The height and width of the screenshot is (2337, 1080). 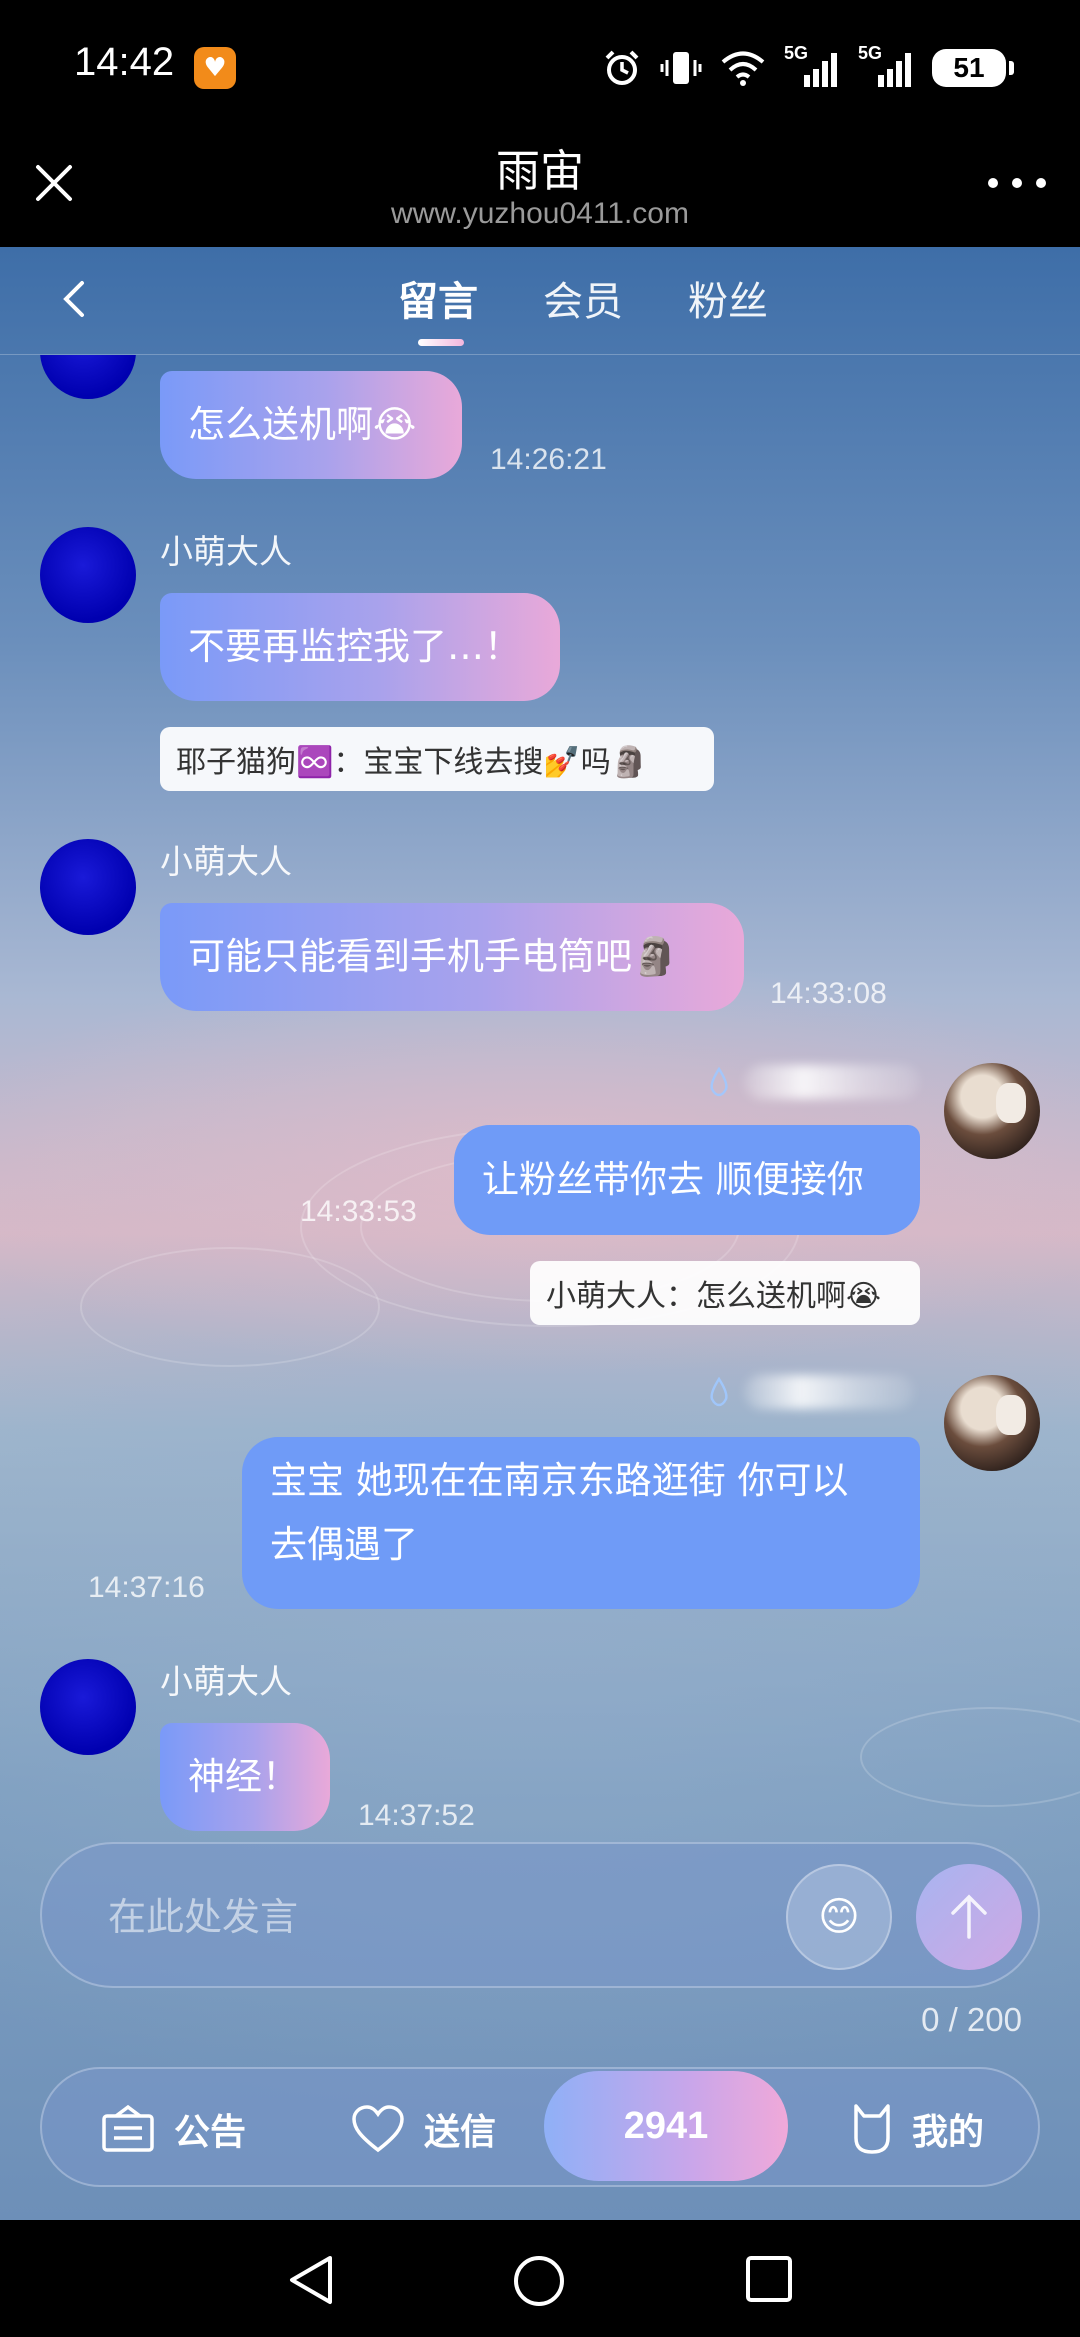 What do you see at coordinates (728, 298) in the screenshot?
I see `tab-fans: 粉丝` at bounding box center [728, 298].